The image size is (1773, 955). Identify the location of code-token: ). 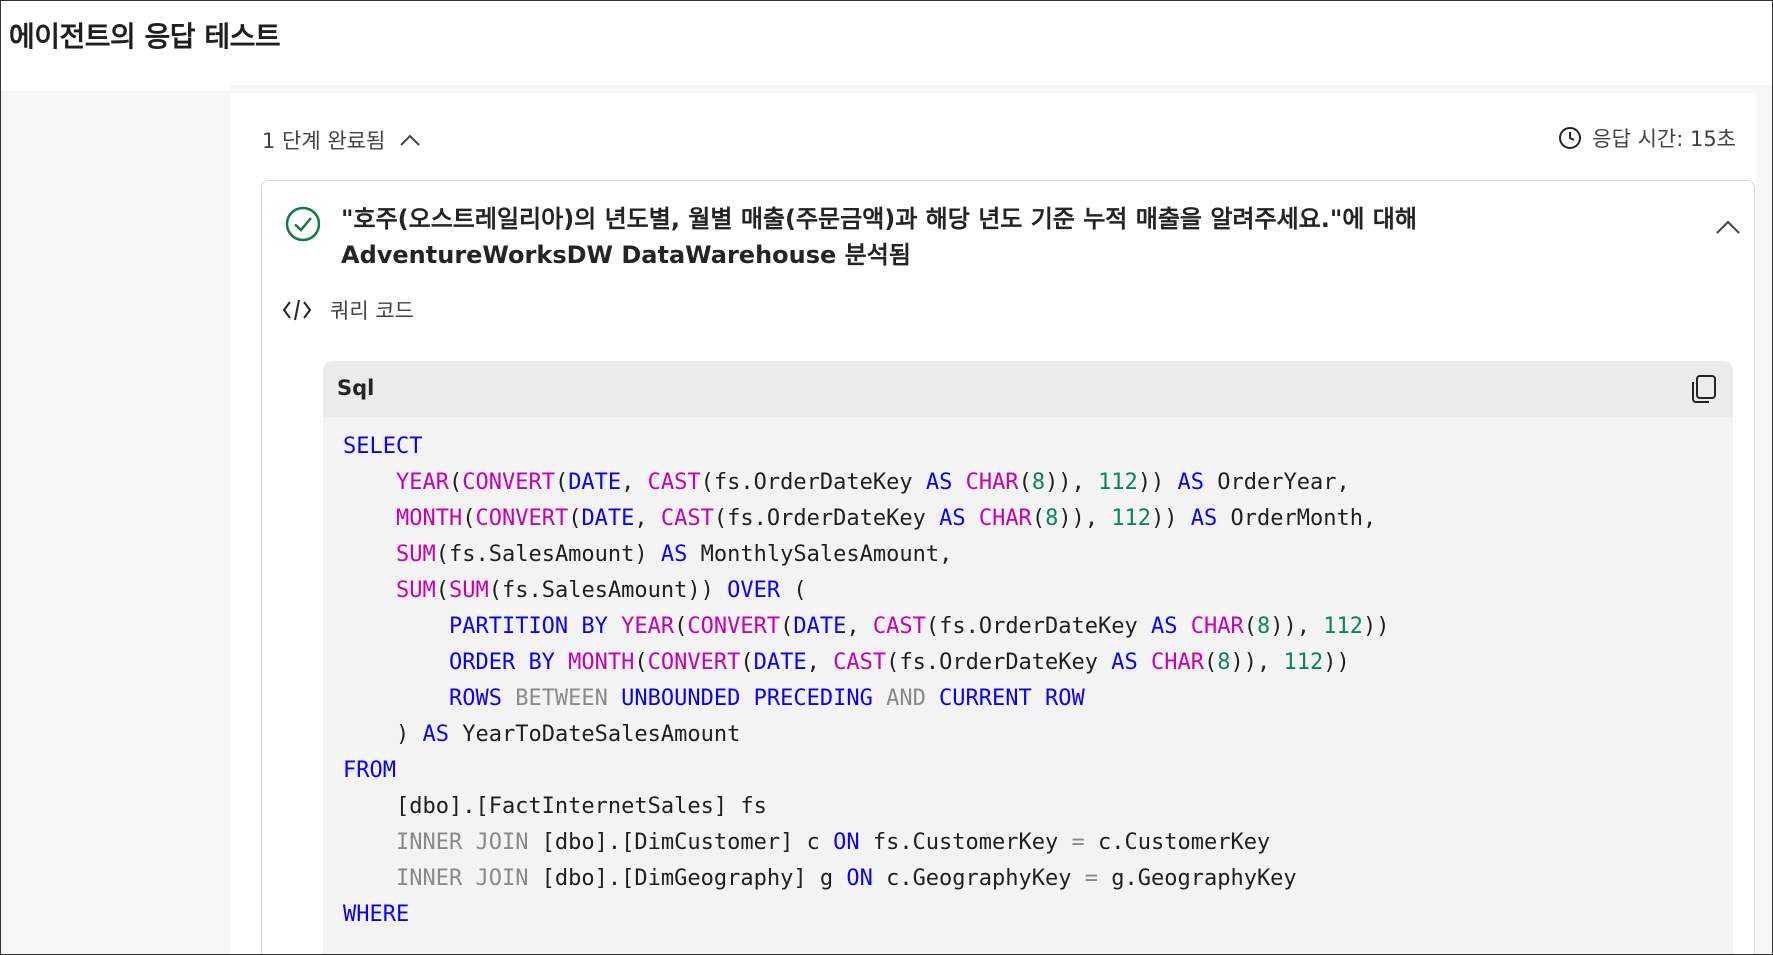
(383, 734).